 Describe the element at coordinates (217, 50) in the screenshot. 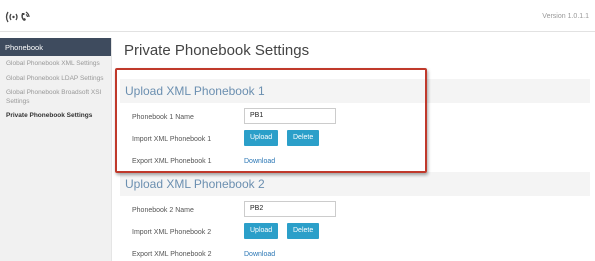

I see `page-title: Private Phonebook Settings` at that location.